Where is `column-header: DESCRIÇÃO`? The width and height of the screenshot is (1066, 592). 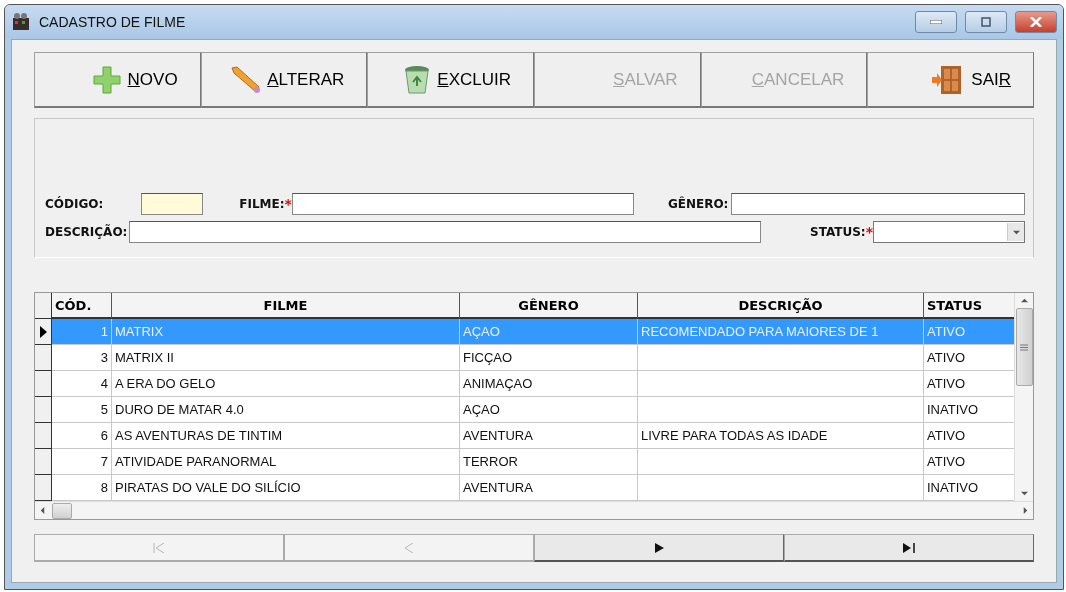 column-header: DESCRIÇÃO is located at coordinates (781, 306).